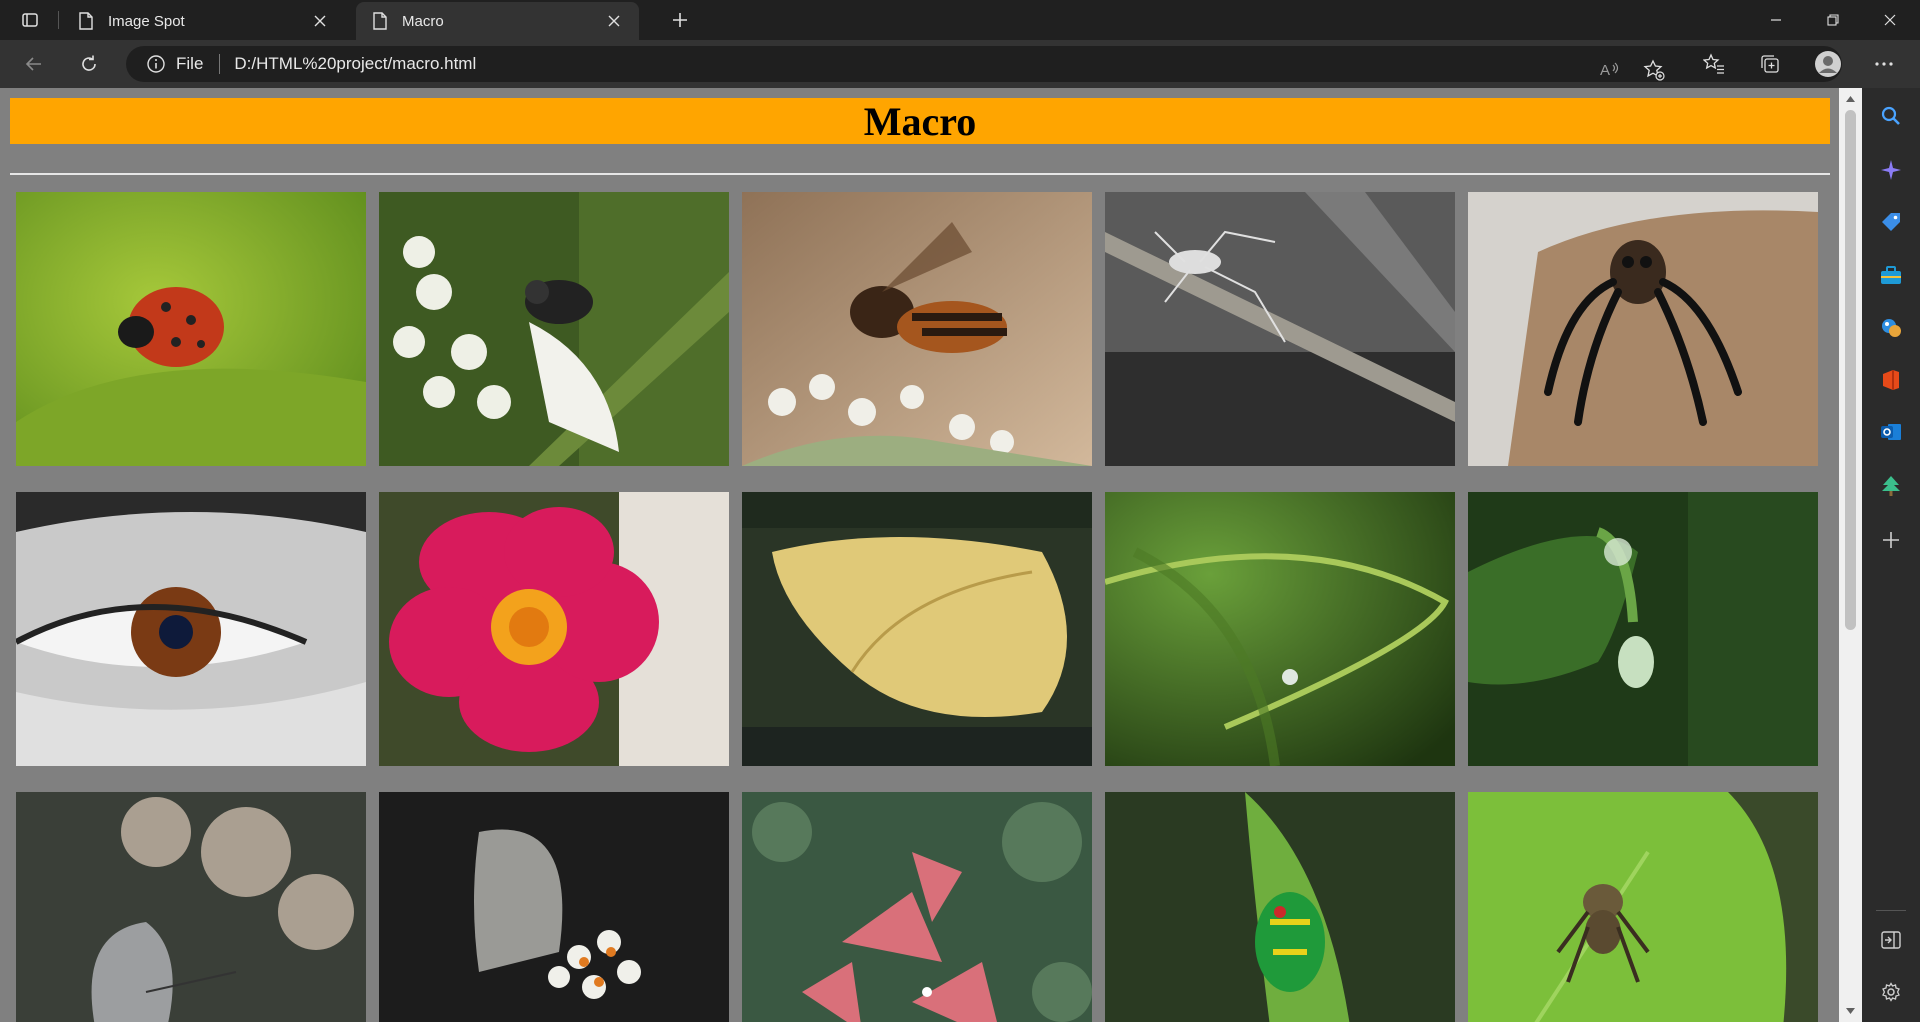 The image size is (1920, 1022). Describe the element at coordinates (1891, 328) in the screenshot. I see `games-icon` at that location.